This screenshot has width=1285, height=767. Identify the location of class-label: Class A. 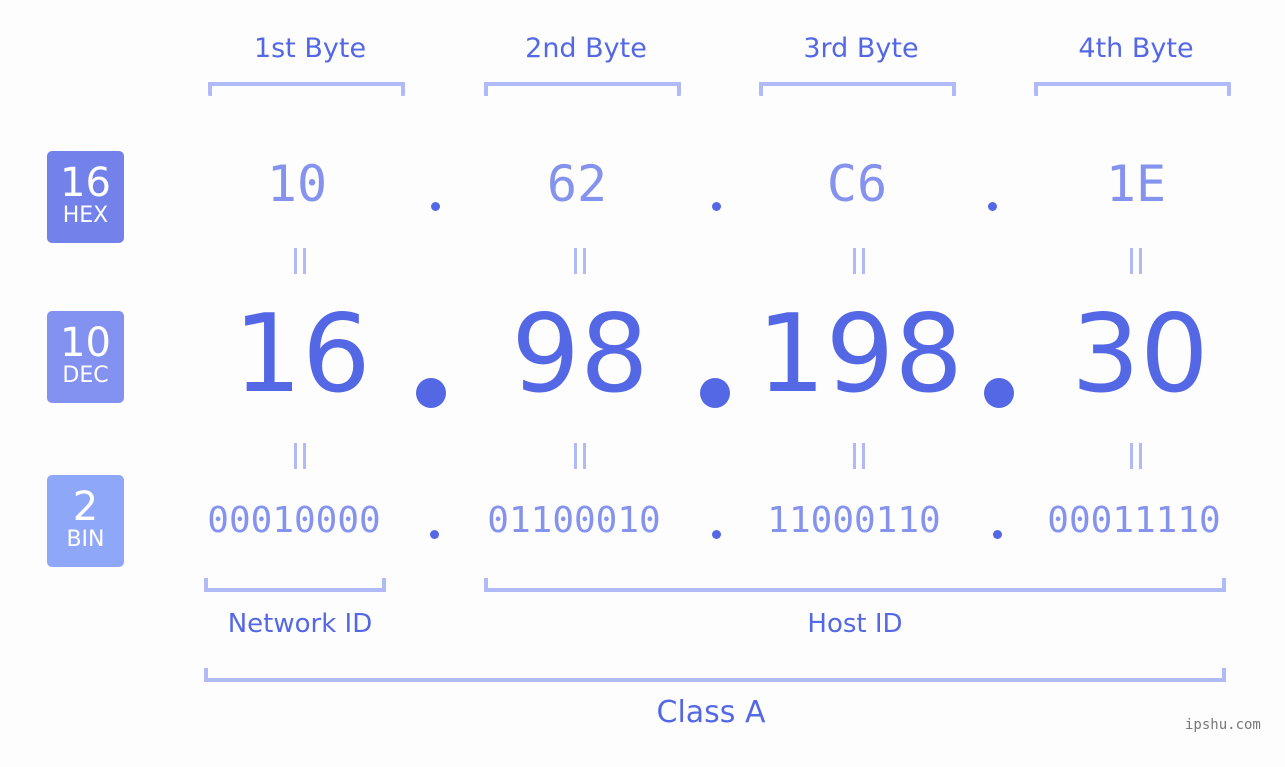
(711, 712).